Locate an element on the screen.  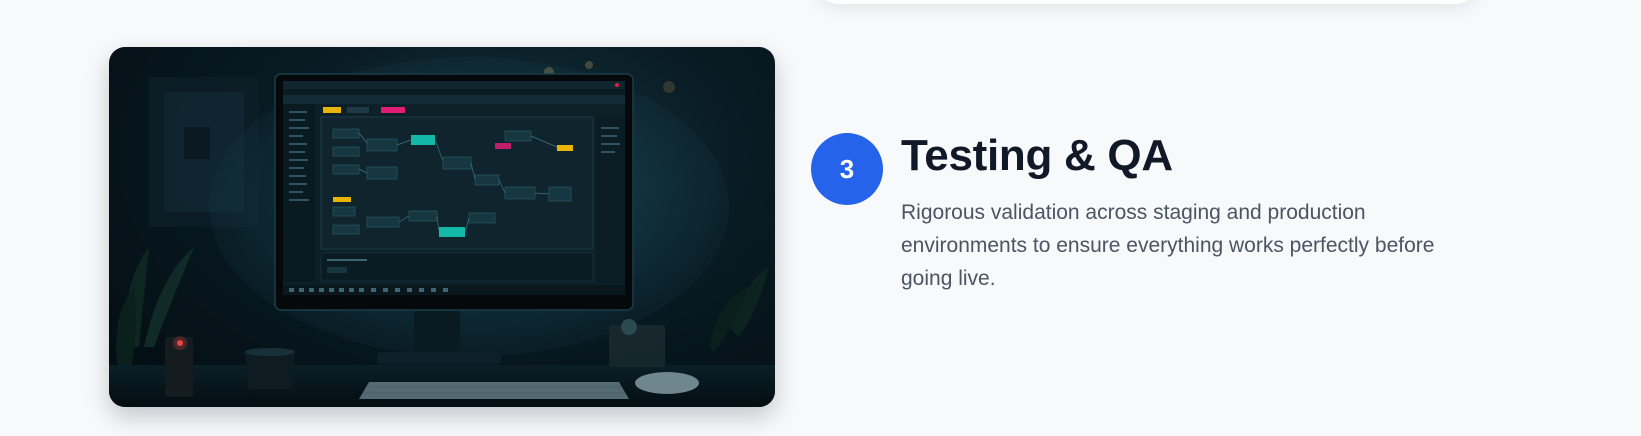
step-title: Testing & QA is located at coordinates (1037, 155).